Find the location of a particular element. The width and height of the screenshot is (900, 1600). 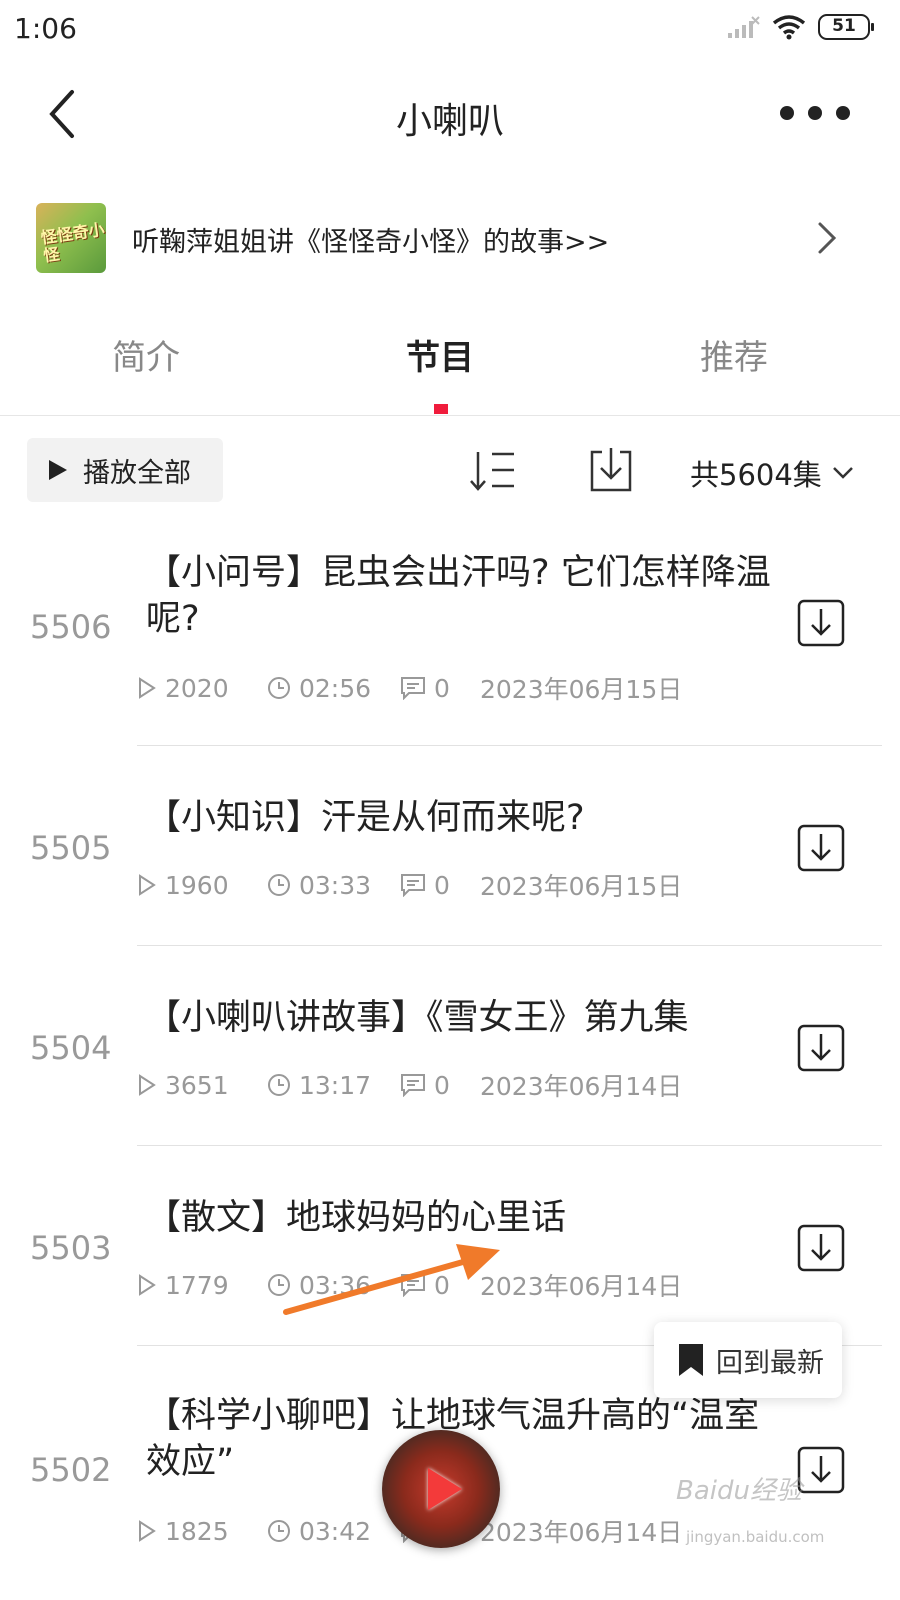

bookmark-icon is located at coordinates (691, 1360).